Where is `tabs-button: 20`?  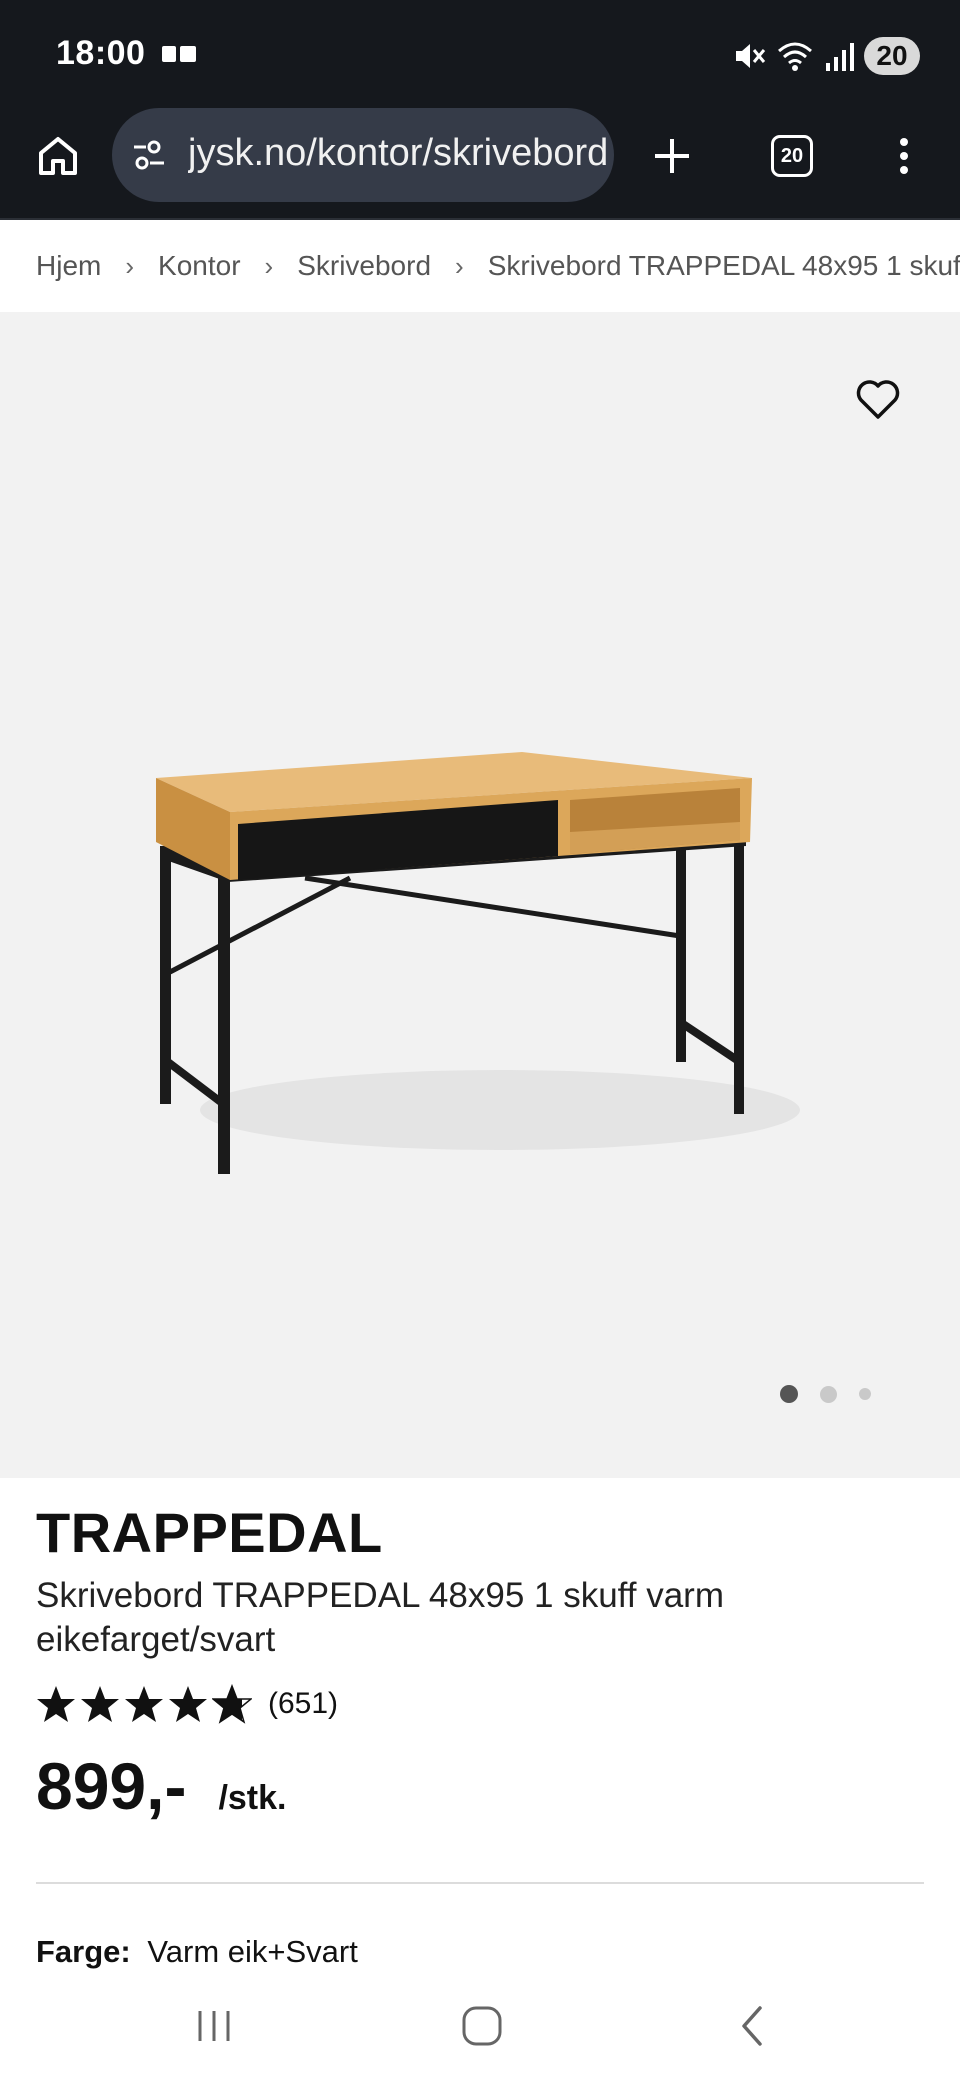
tabs-button: 20 is located at coordinates (792, 156).